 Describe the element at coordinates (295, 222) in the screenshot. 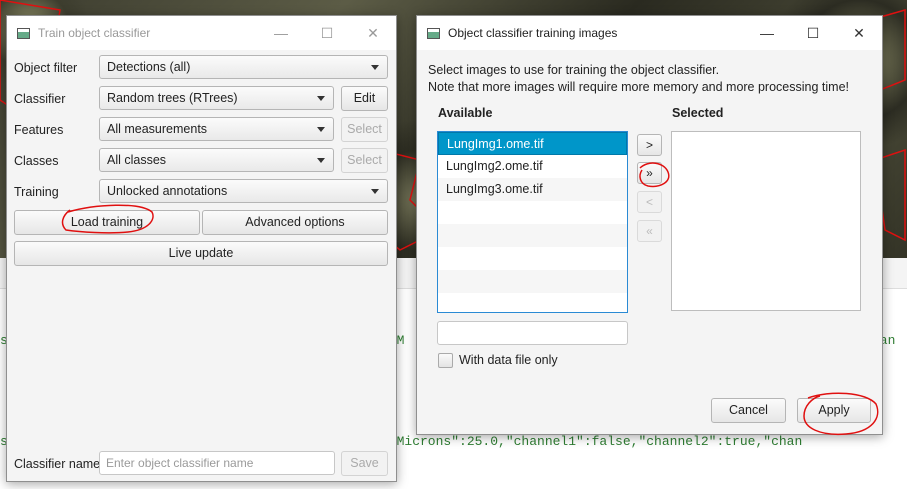

I see `advanced-options-button: Advanced options` at that location.